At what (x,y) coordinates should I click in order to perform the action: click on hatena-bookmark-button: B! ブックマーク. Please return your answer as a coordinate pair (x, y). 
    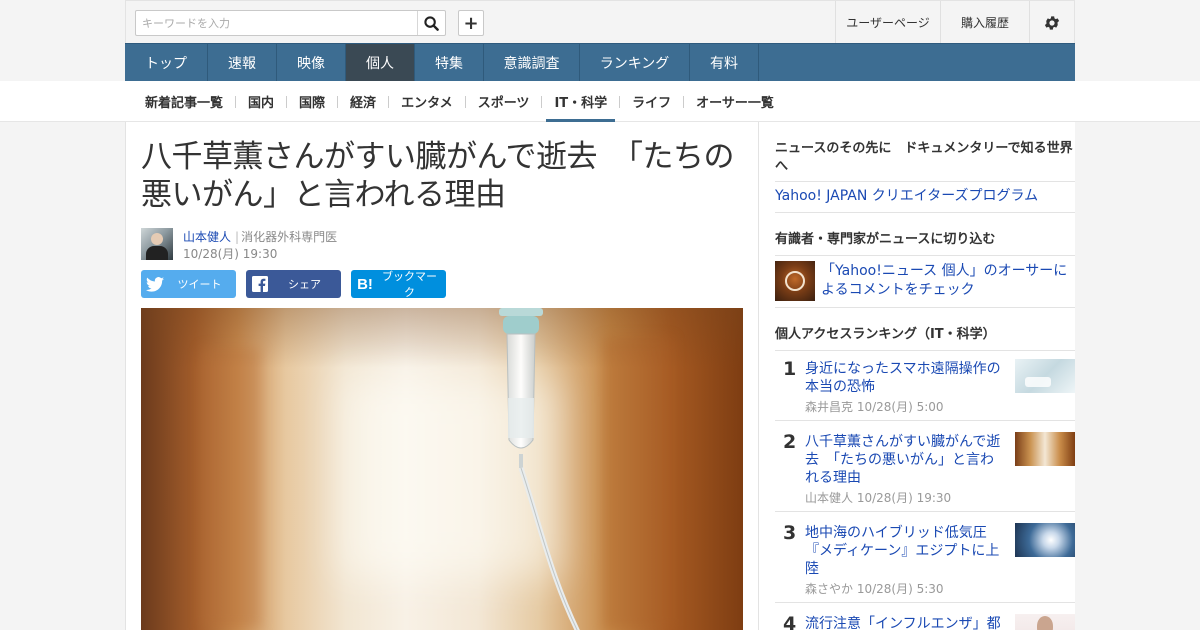
    Looking at the image, I should click on (398, 284).